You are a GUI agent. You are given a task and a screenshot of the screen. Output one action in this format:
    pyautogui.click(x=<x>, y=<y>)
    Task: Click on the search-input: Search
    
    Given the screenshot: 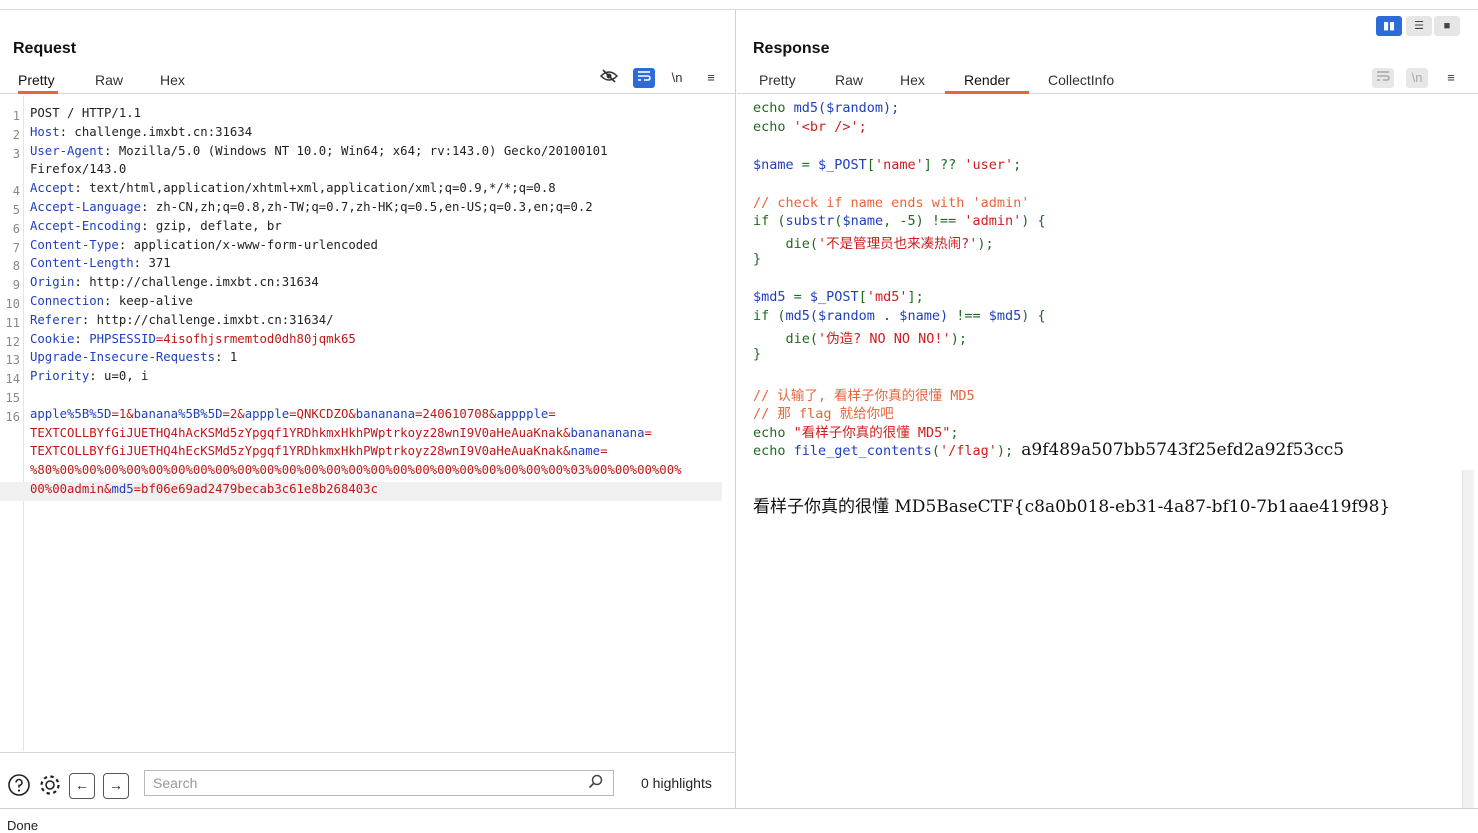 What is the action you would take?
    pyautogui.click(x=379, y=783)
    